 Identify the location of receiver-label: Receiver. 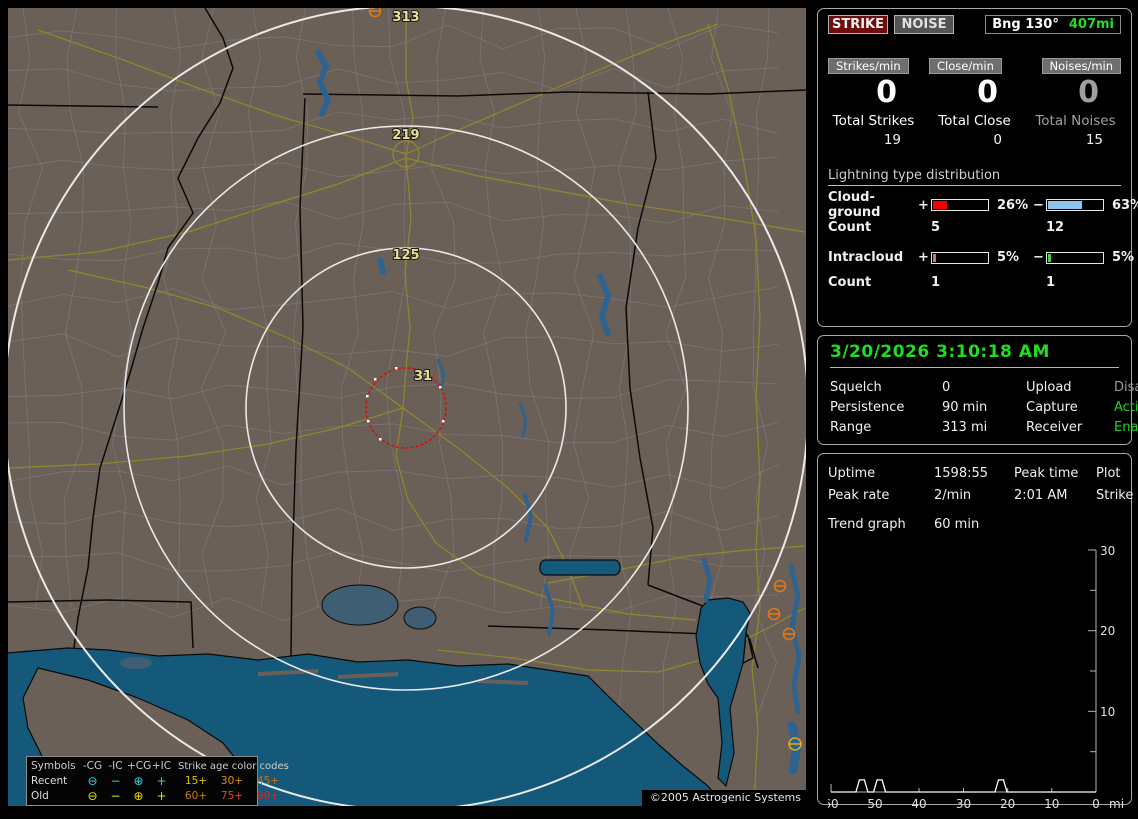
(1054, 427).